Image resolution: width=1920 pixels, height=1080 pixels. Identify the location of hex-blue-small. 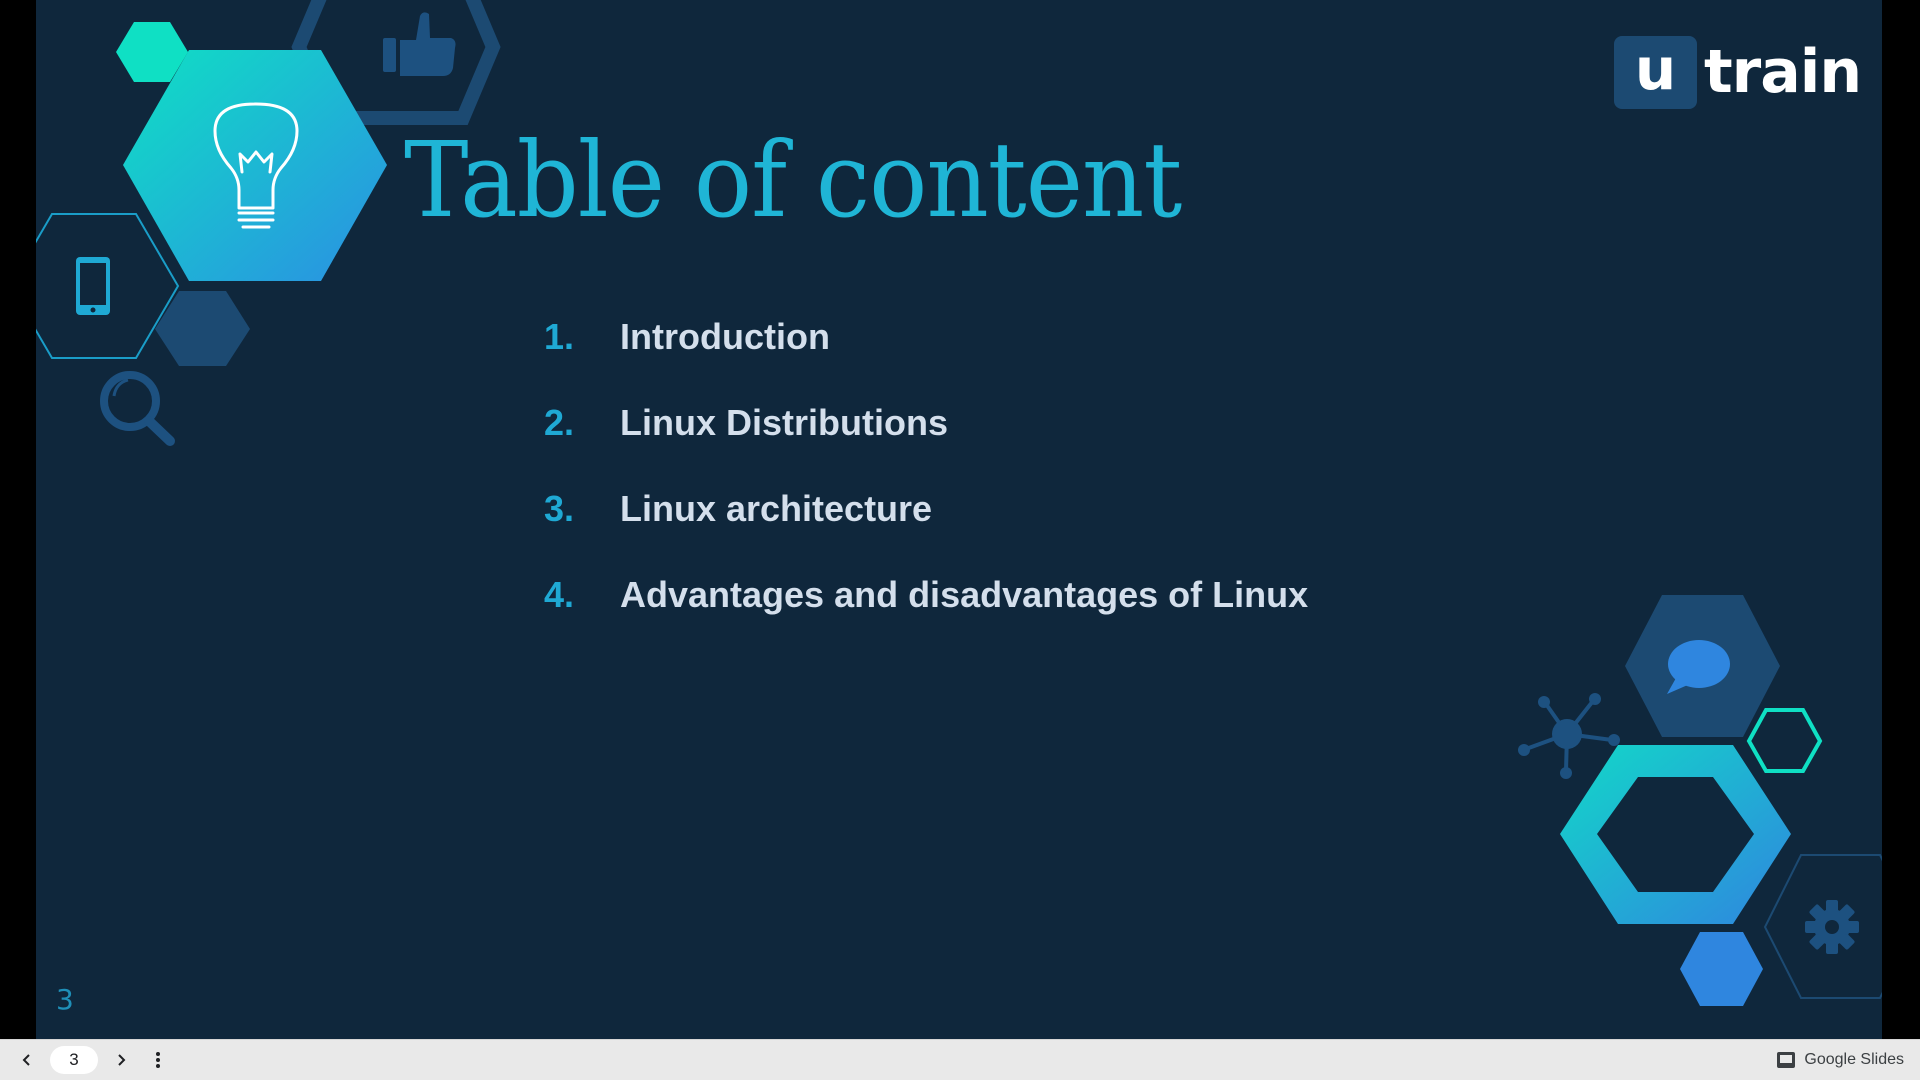
(1721, 969).